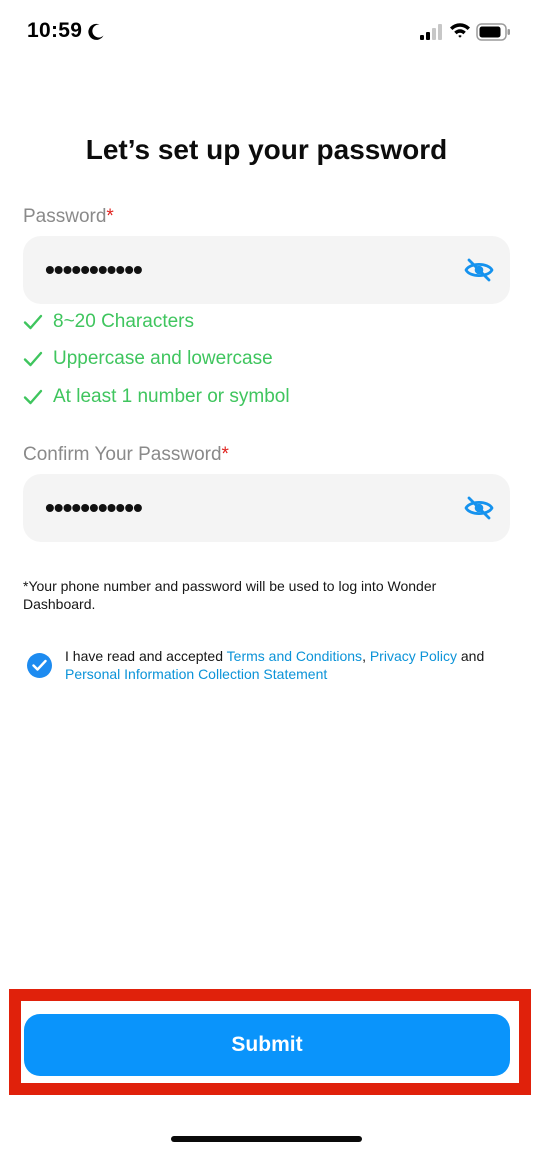 The image size is (533, 1154). I want to click on agreement-checkbox, so click(39, 665).